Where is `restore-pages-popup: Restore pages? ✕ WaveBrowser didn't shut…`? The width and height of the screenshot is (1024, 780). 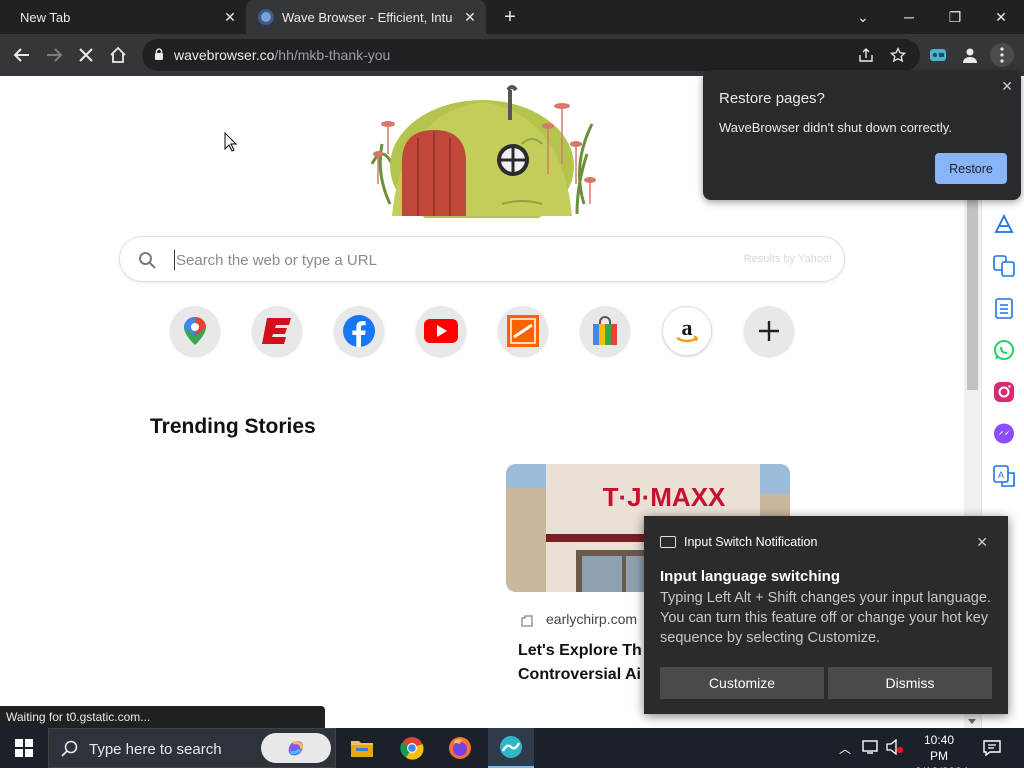 restore-pages-popup: Restore pages? ✕ WaveBrowser didn't shut… is located at coordinates (862, 135).